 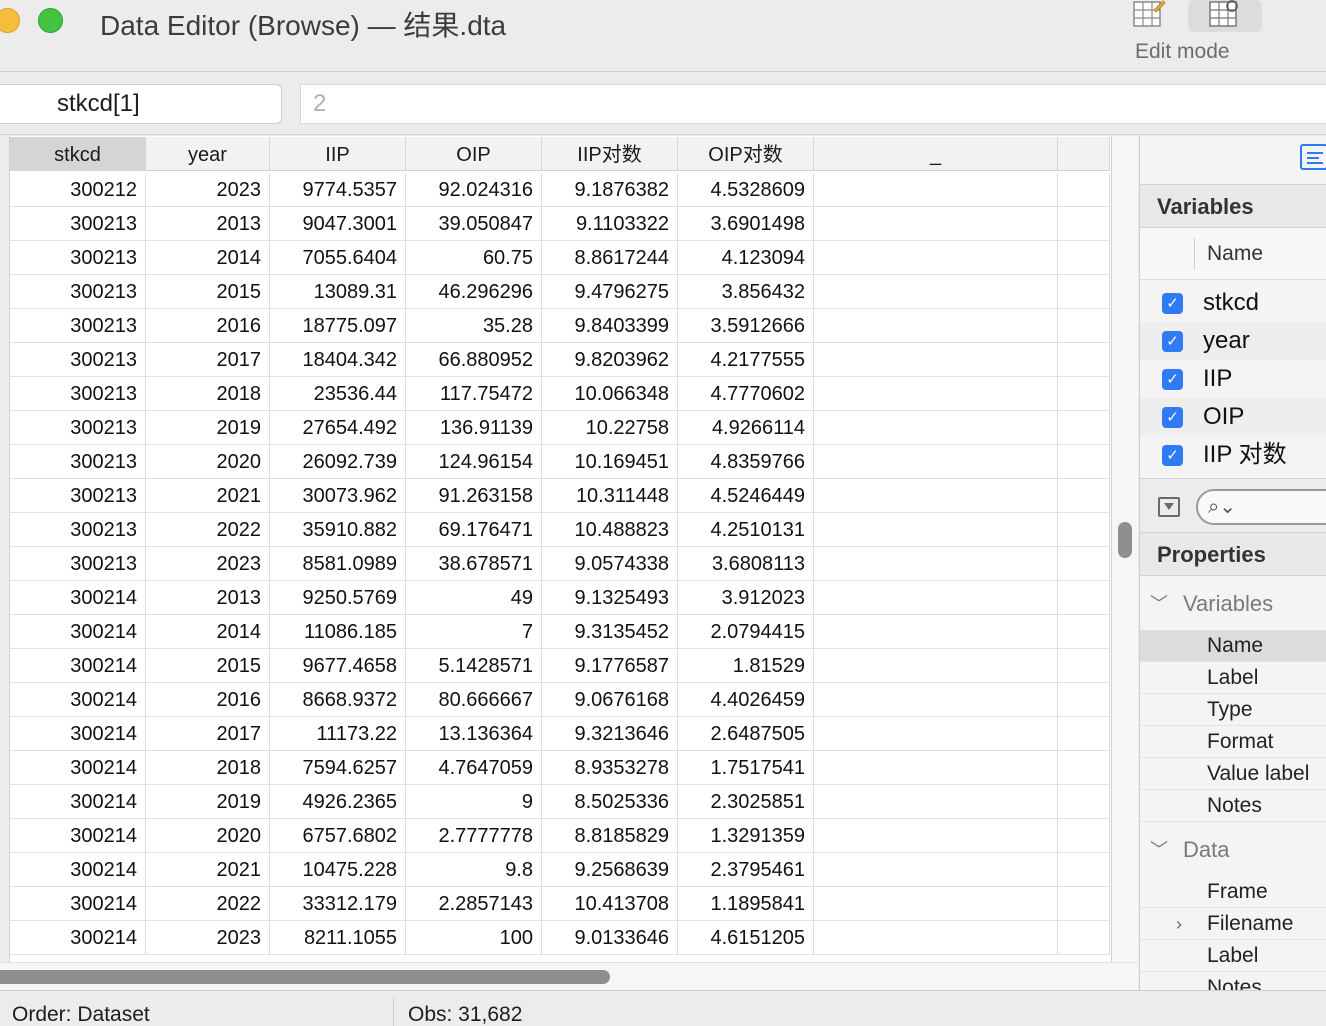 I want to click on table-cell: 11173.22, so click(x=338, y=734).